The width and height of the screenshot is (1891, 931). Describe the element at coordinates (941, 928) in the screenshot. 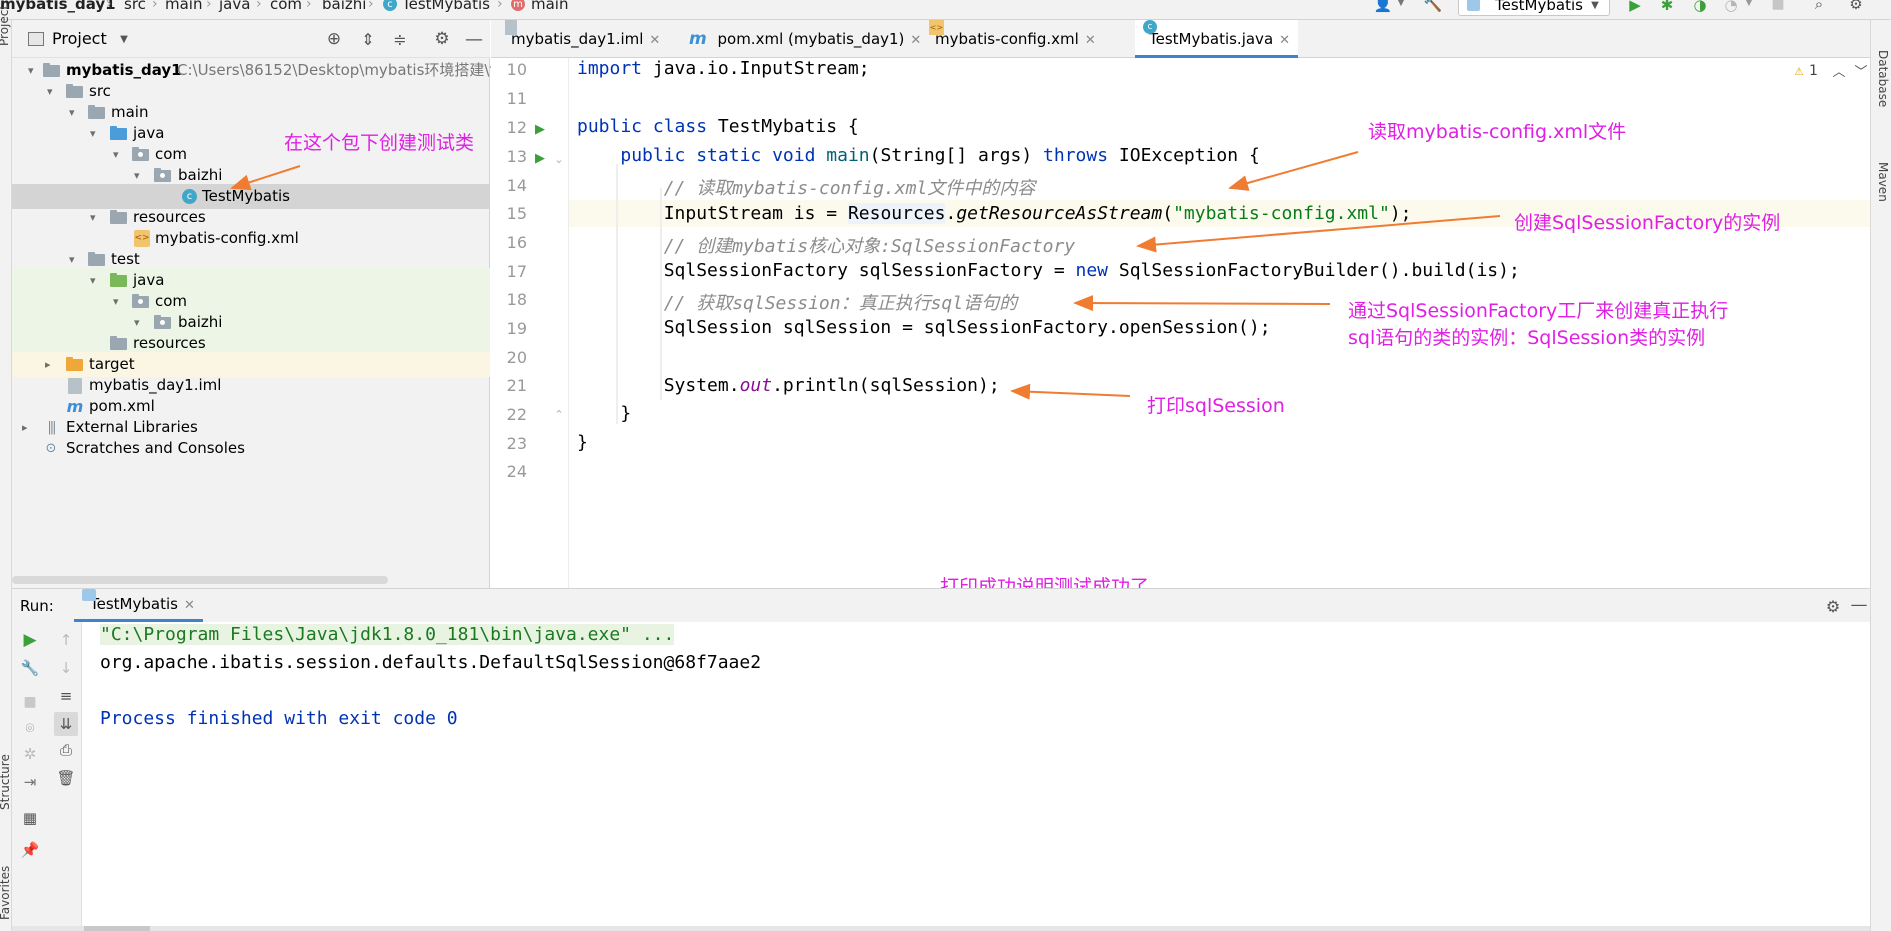

I see `status-bar` at that location.